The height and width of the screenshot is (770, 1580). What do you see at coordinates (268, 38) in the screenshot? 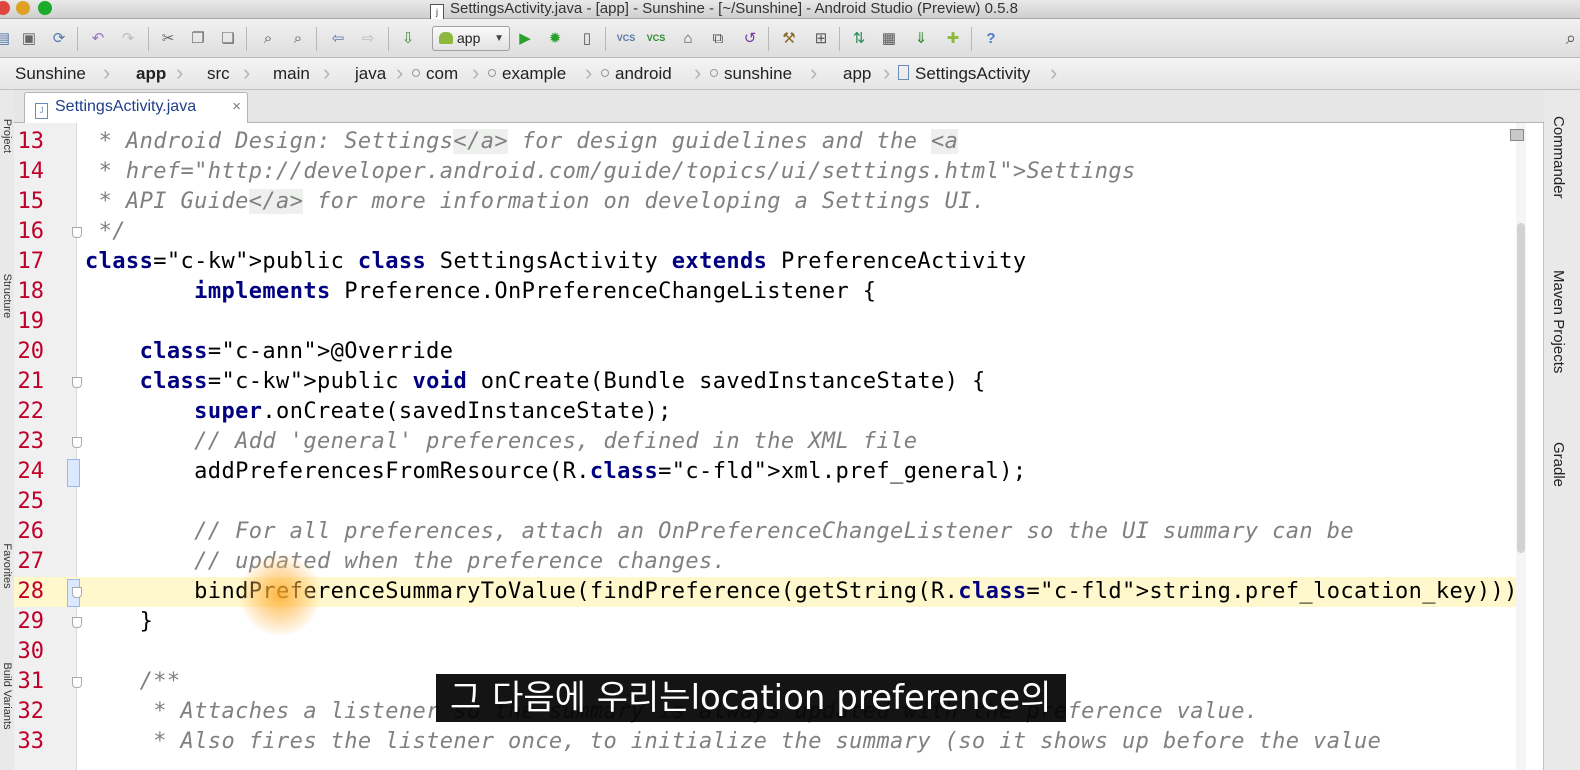
I see `find-icon: ⌕` at bounding box center [268, 38].